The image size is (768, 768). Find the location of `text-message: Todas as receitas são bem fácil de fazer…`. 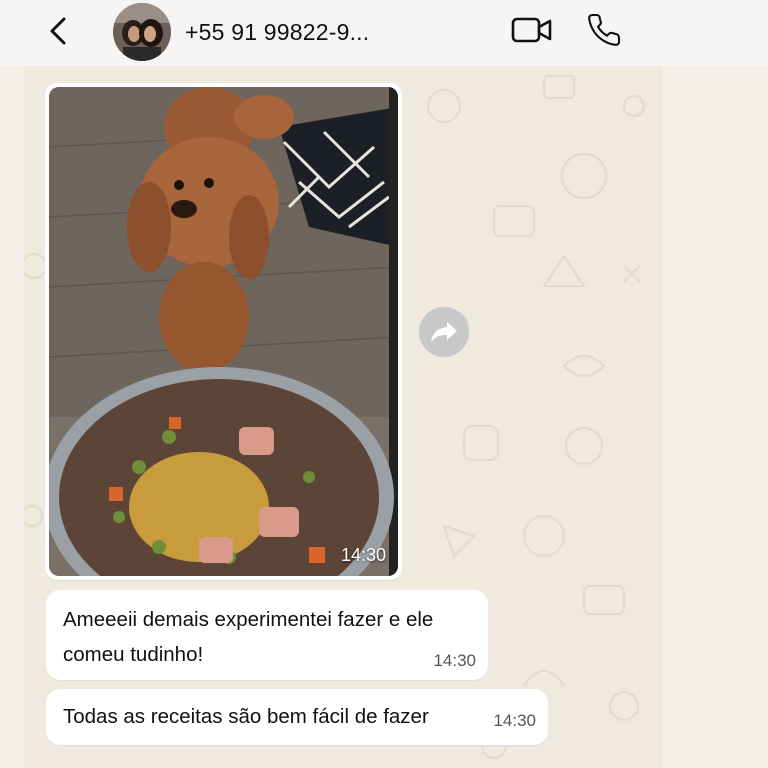

text-message: Todas as receitas são bem fácil de fazer… is located at coordinates (297, 717).